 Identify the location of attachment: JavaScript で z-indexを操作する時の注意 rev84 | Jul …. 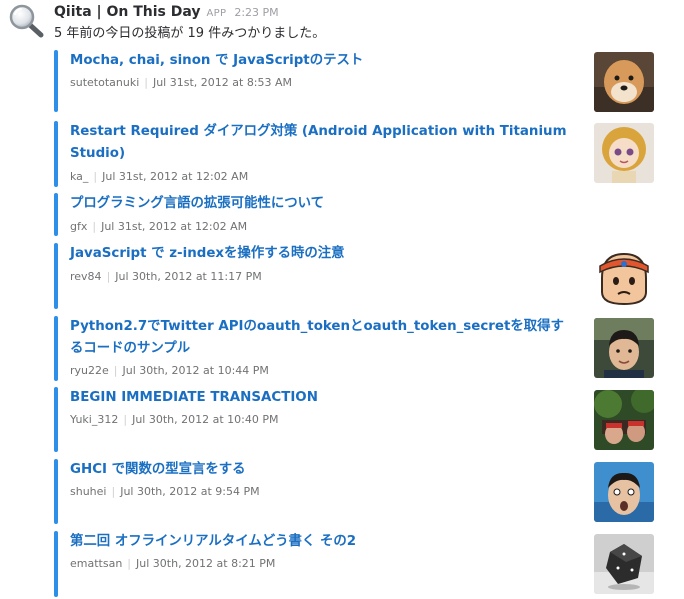
(359, 276).